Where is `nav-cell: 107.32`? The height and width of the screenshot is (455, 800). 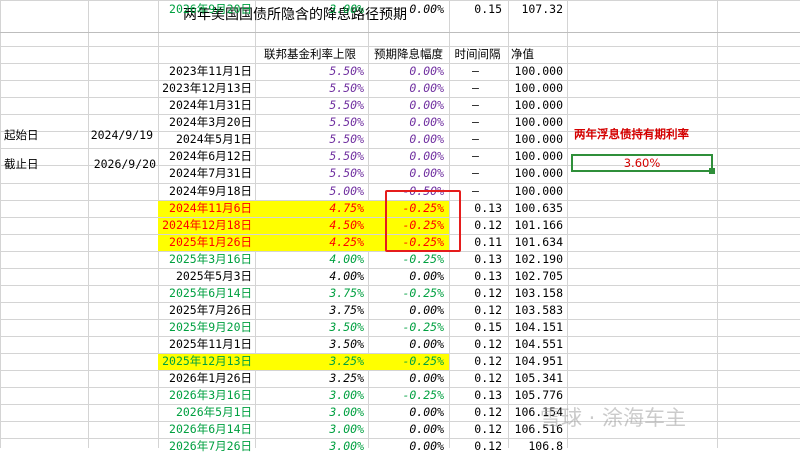
nav-cell: 107.32 is located at coordinates (535, 9).